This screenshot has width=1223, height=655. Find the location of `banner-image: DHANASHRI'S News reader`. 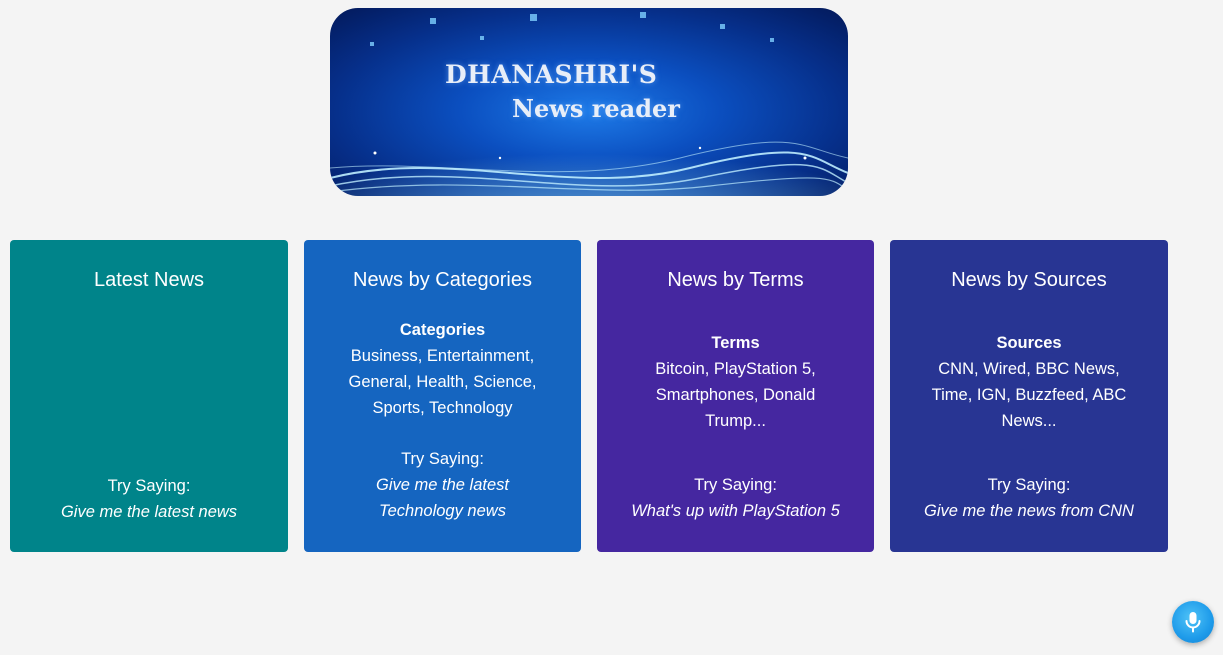

banner-image: DHANASHRI'S News reader is located at coordinates (589, 102).